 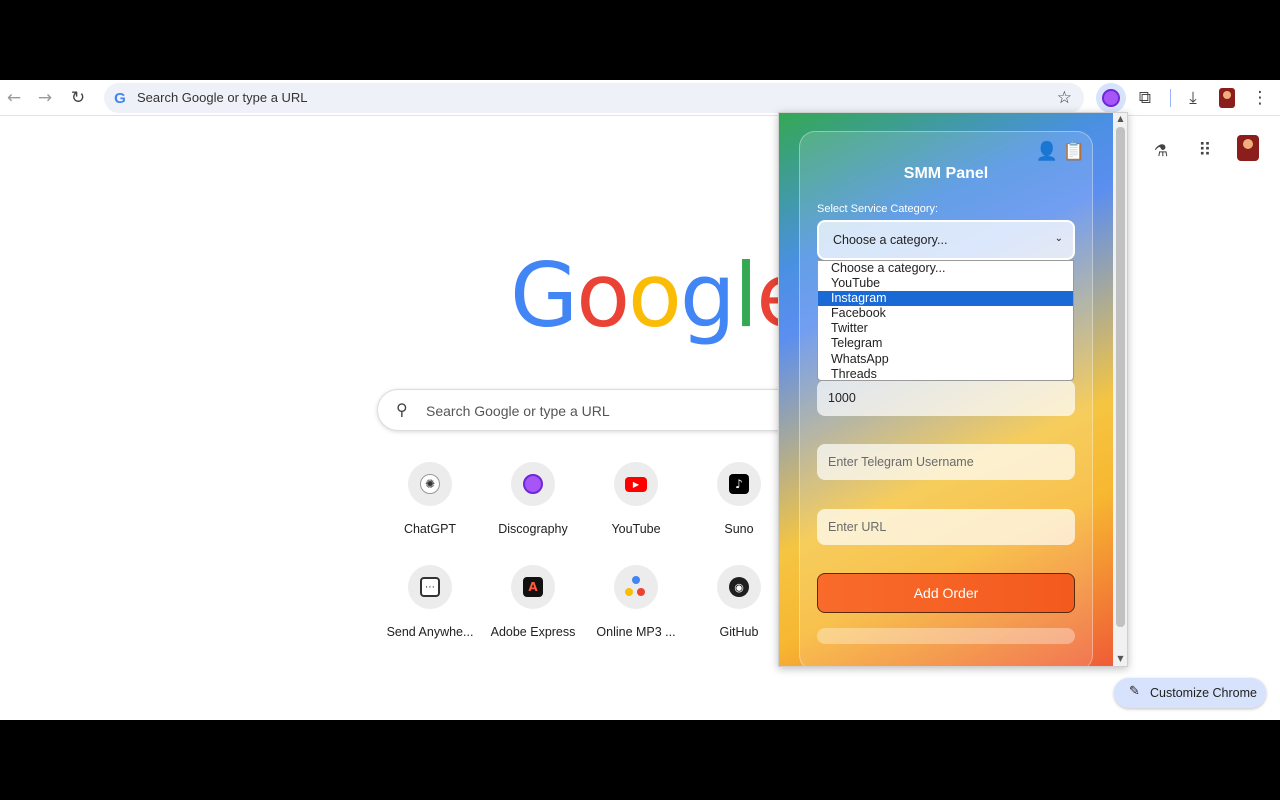 What do you see at coordinates (945, 299) in the screenshot?
I see `category-option-highlighted: Instagram` at bounding box center [945, 299].